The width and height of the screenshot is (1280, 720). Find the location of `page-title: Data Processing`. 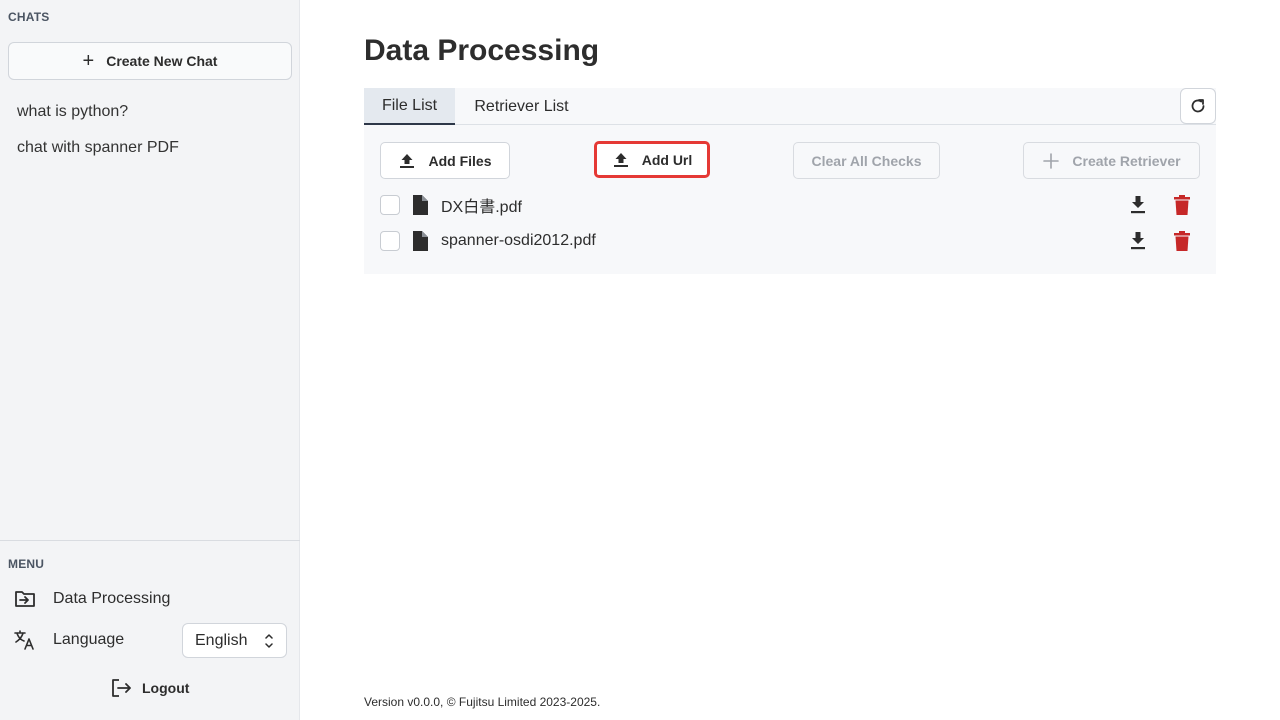

page-title: Data Processing is located at coordinates (482, 50).